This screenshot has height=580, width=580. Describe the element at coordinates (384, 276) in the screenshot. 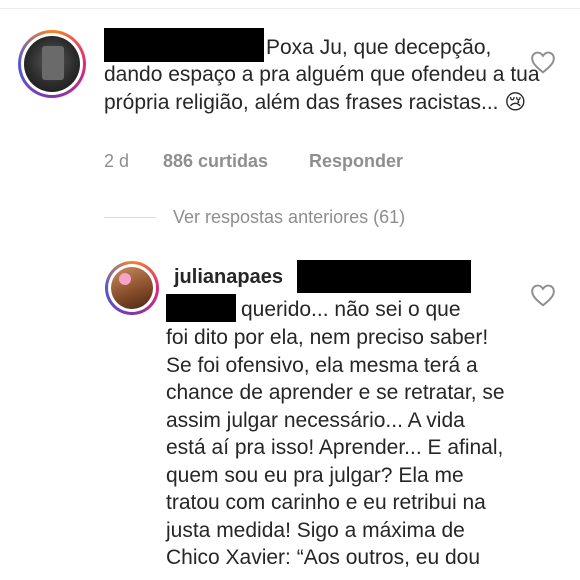

I see `redacted-text` at that location.